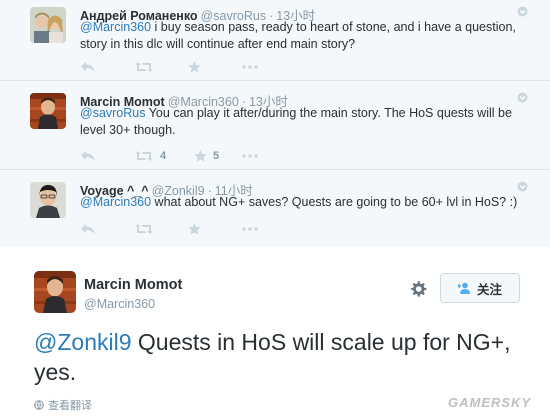 The height and width of the screenshot is (417, 550). Describe the element at coordinates (70, 406) in the screenshot. I see `translate-label: 查看翻译` at that location.